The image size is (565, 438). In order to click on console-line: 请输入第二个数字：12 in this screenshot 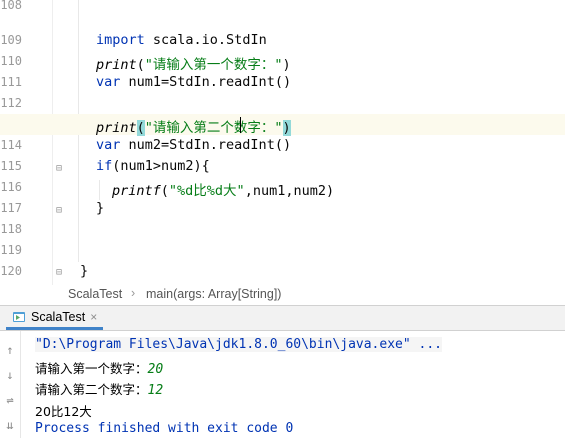, I will do `click(99, 388)`.